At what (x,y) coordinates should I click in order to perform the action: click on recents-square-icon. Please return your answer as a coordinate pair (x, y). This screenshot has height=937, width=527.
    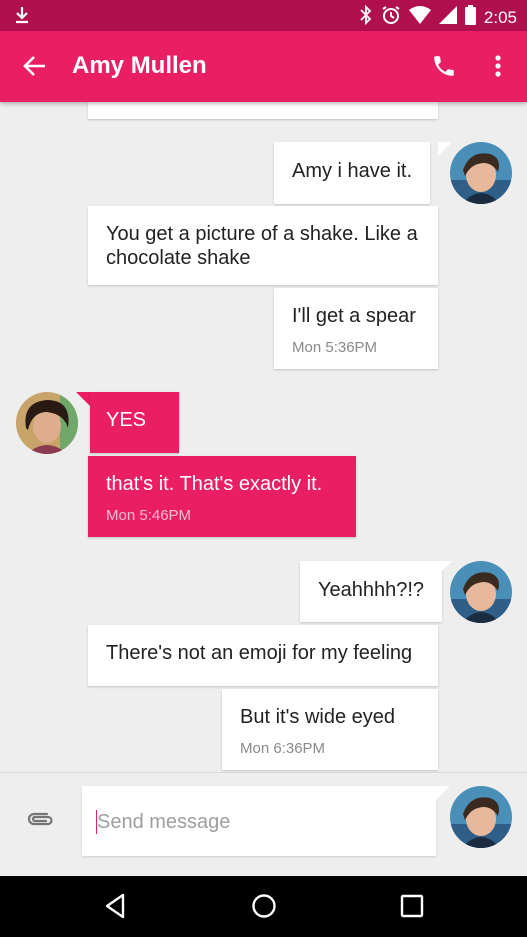
    Looking at the image, I should click on (412, 908).